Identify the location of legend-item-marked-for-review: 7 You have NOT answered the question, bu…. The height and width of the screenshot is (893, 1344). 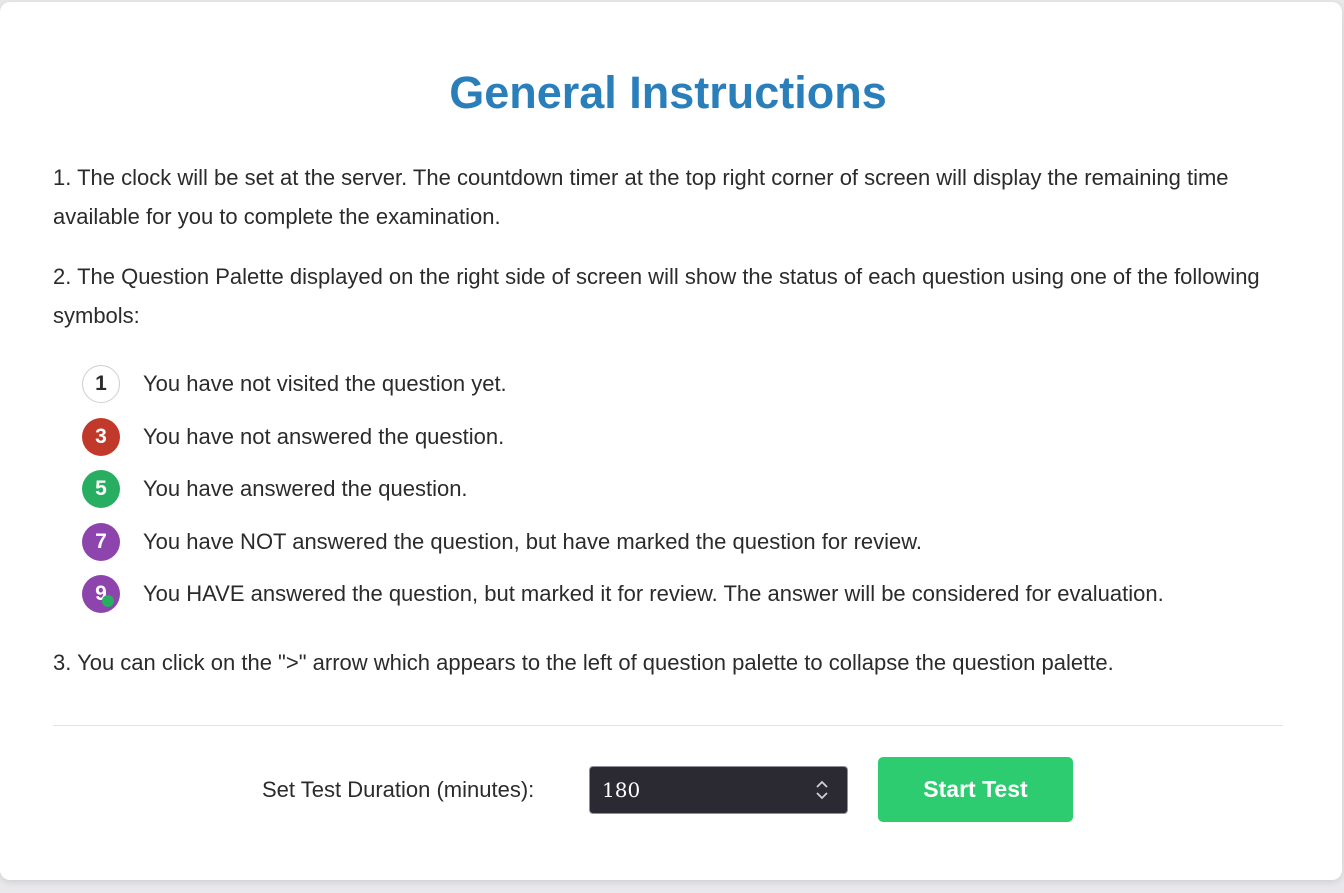
(623, 549).